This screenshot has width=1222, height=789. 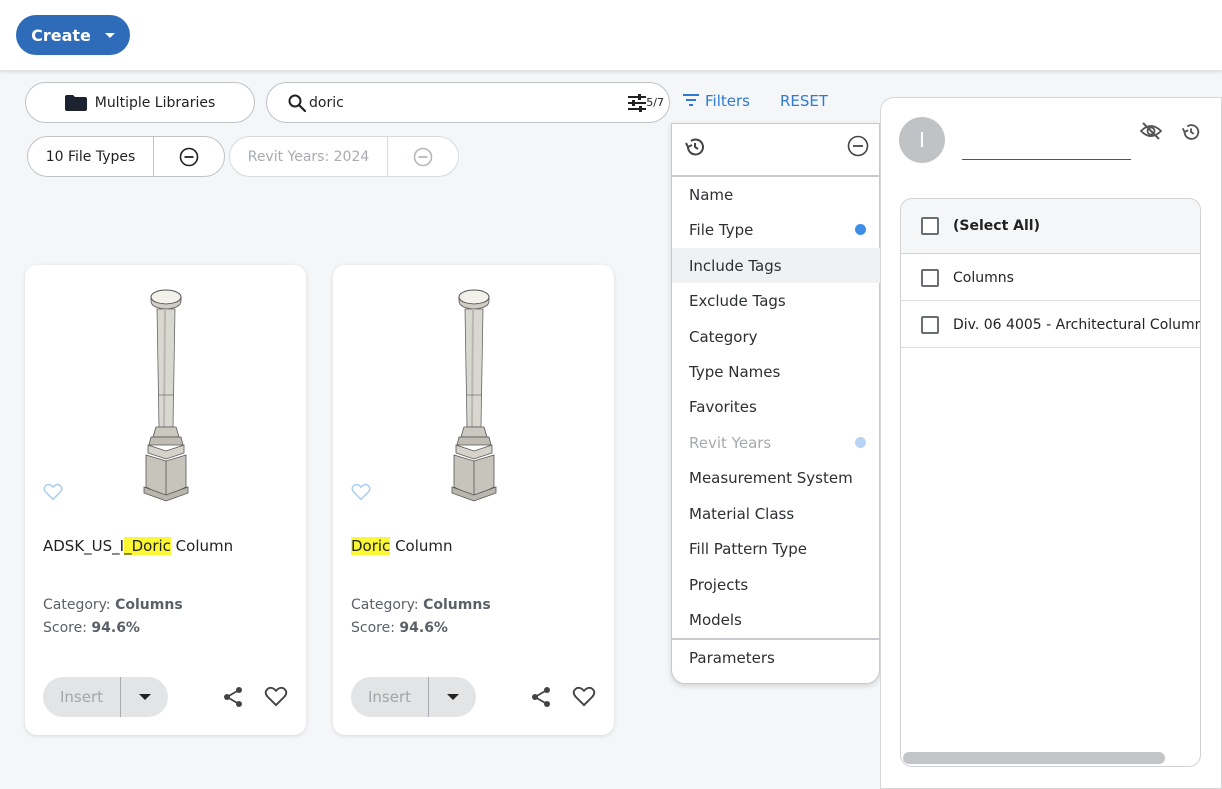 I want to click on file-types-chip: 10 File Types, so click(x=126, y=156).